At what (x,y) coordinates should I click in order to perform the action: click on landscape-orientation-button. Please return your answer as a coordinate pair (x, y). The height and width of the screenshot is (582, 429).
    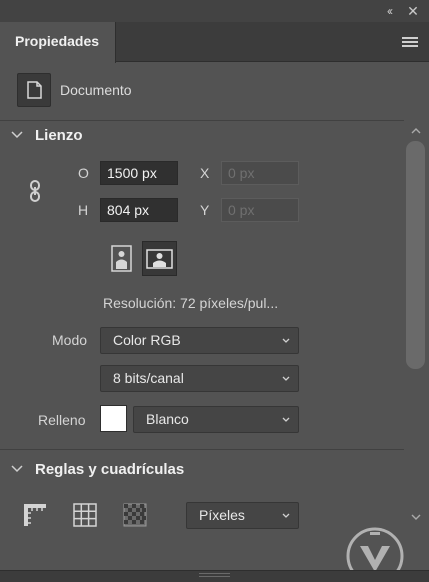
    Looking at the image, I should click on (159, 258).